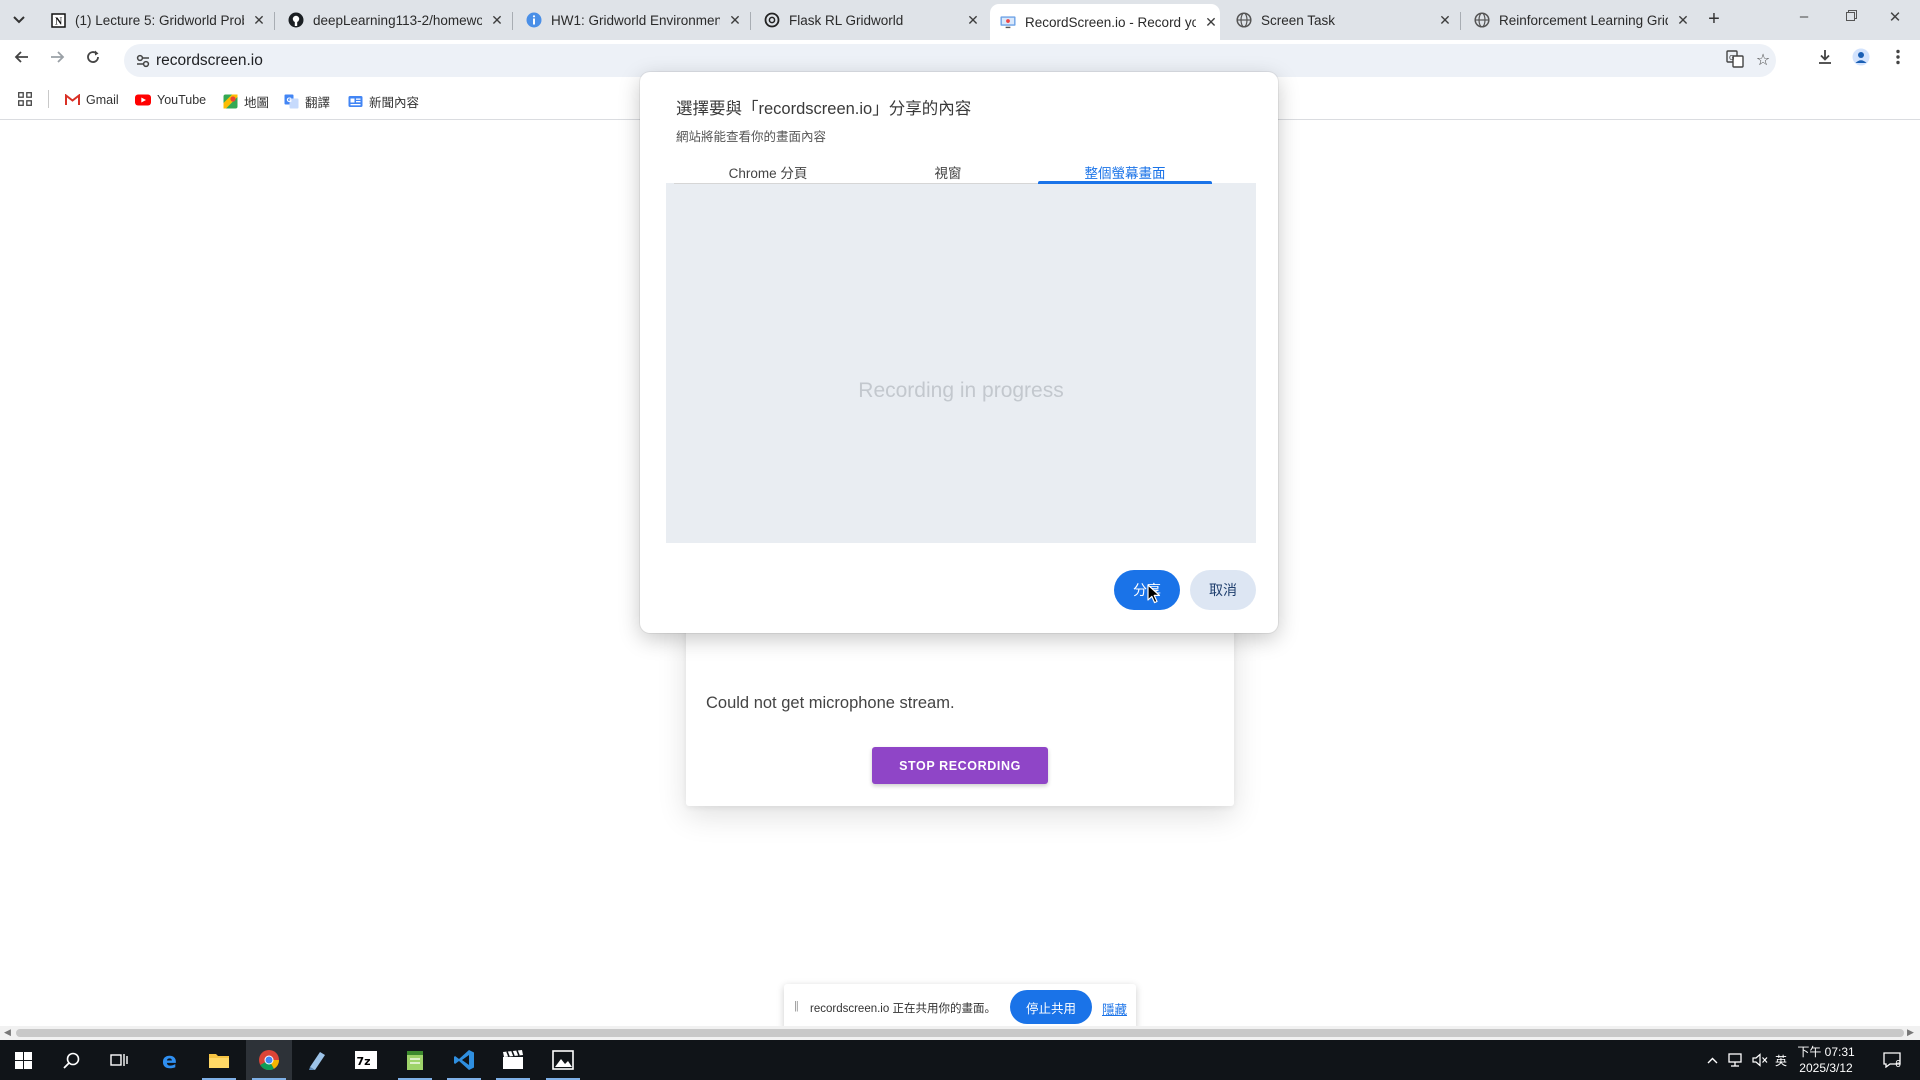  What do you see at coordinates (464, 1060) in the screenshot?
I see `vscode-icon` at bounding box center [464, 1060].